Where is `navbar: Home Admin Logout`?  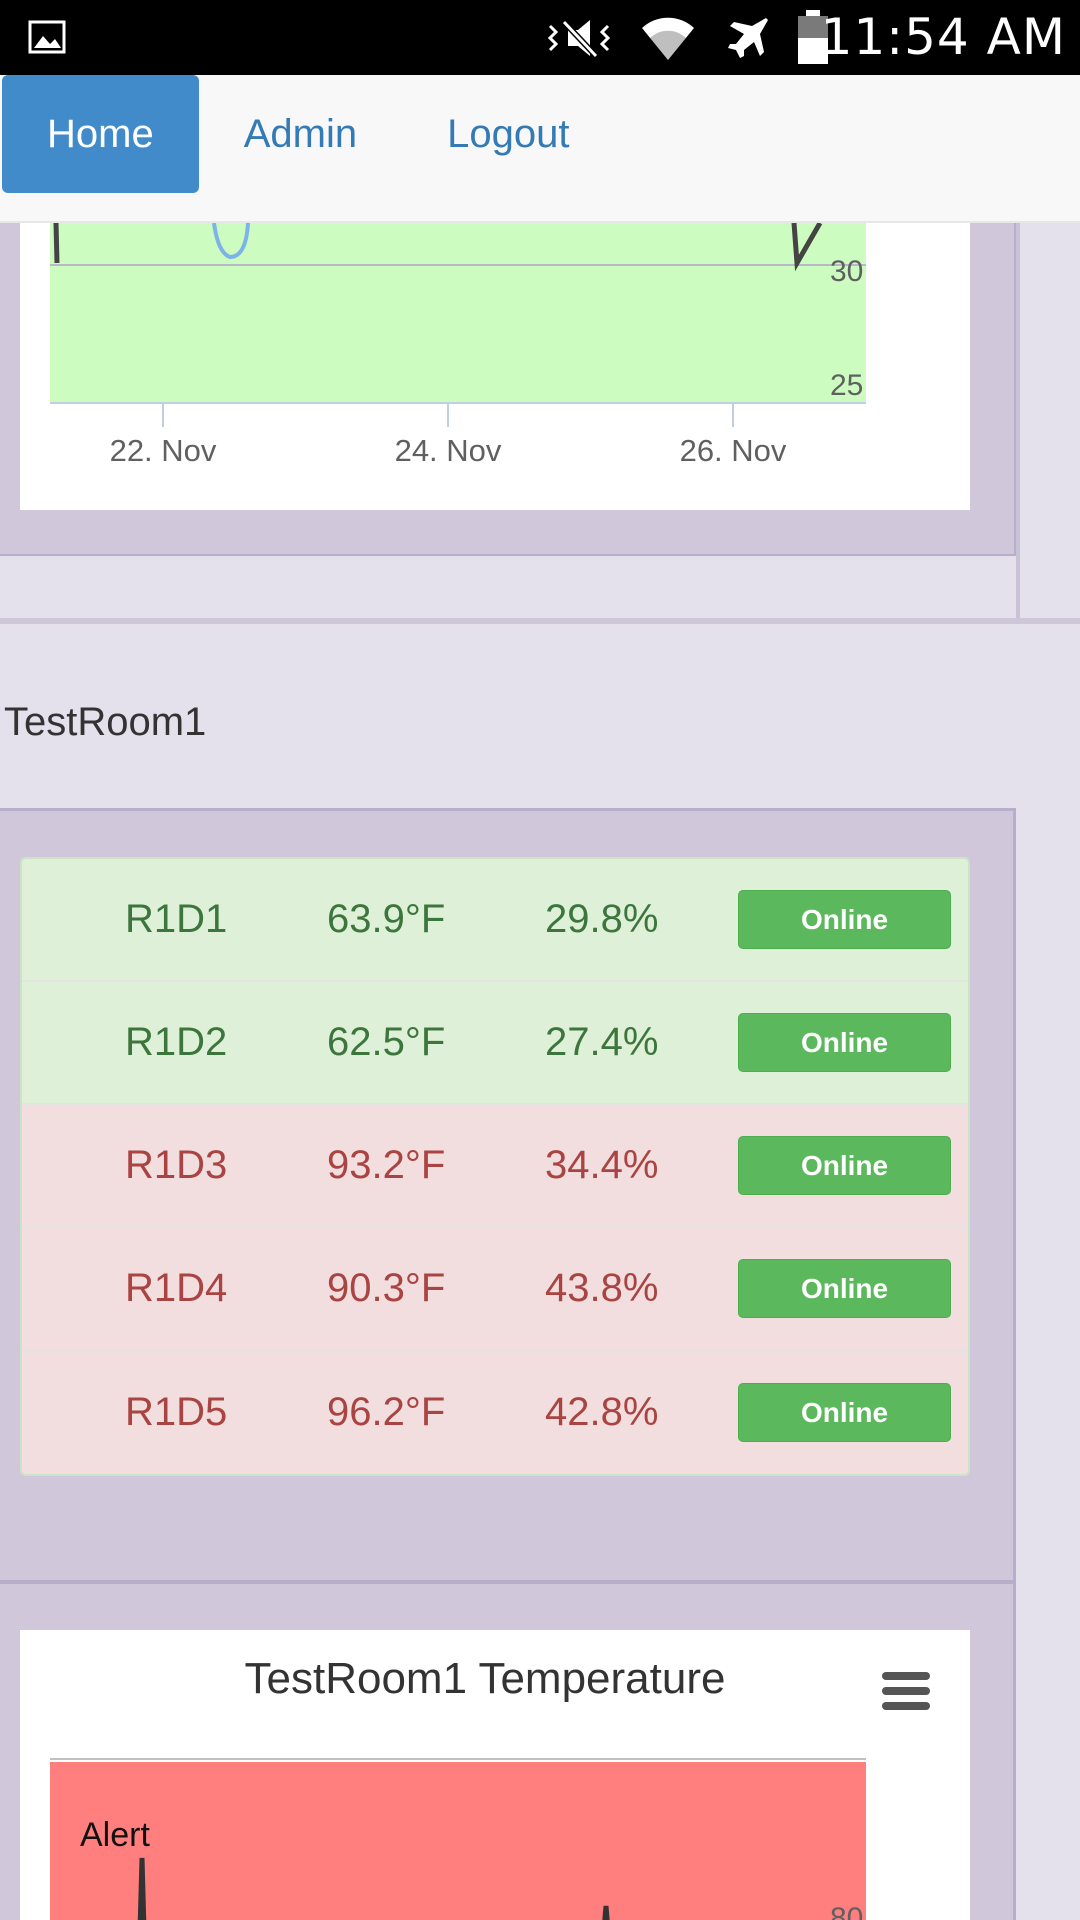 navbar: Home Admin Logout is located at coordinates (540, 149).